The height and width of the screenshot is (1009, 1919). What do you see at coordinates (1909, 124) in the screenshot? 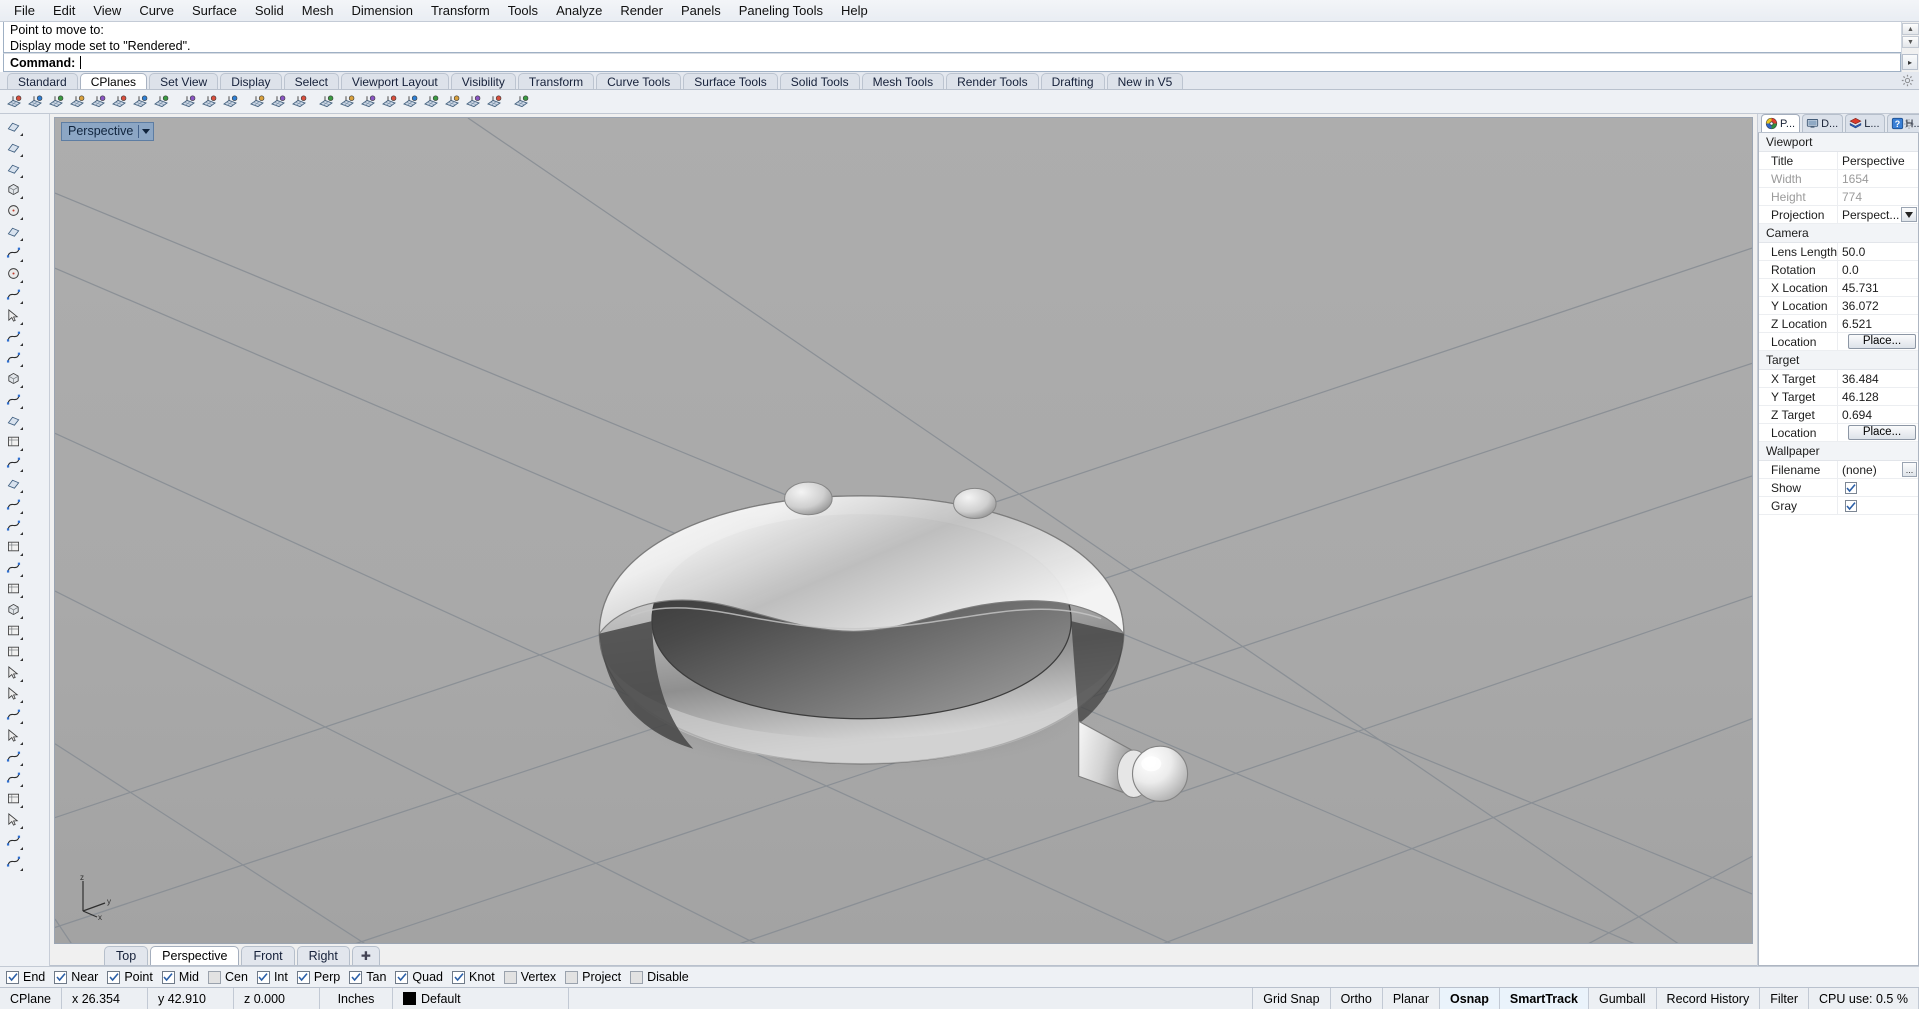
I see `panel-options-gear-icon` at bounding box center [1909, 124].